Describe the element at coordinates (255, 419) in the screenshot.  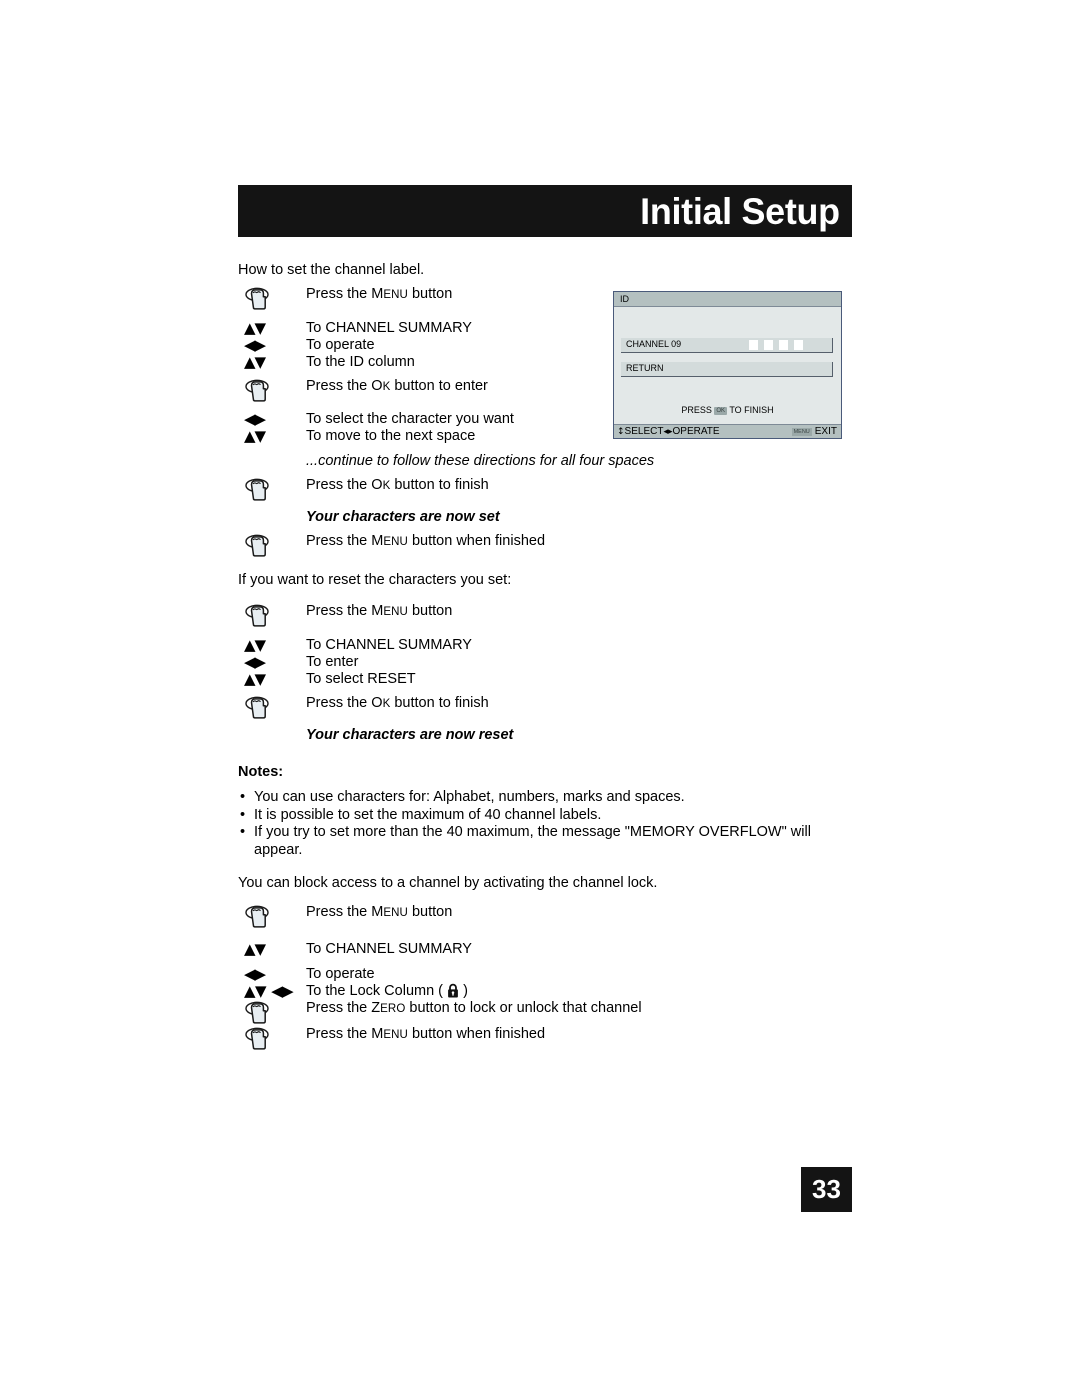
I see `leftright-arrows-glyphs: ◀▶` at that location.